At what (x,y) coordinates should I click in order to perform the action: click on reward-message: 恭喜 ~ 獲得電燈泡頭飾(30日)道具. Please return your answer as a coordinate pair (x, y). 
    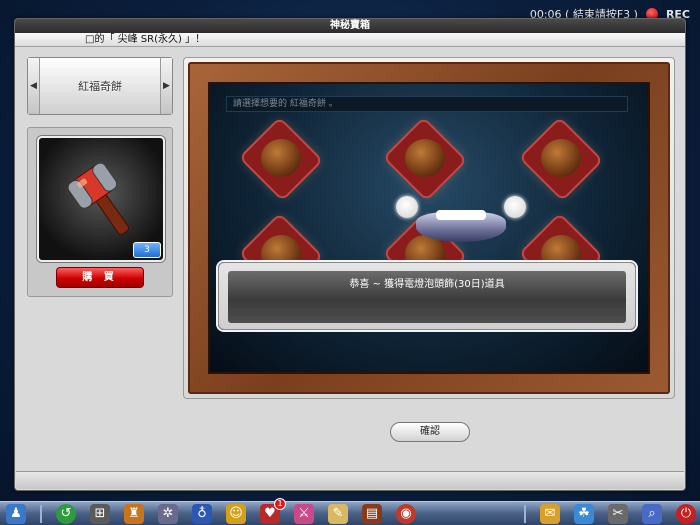
    Looking at the image, I should click on (427, 285).